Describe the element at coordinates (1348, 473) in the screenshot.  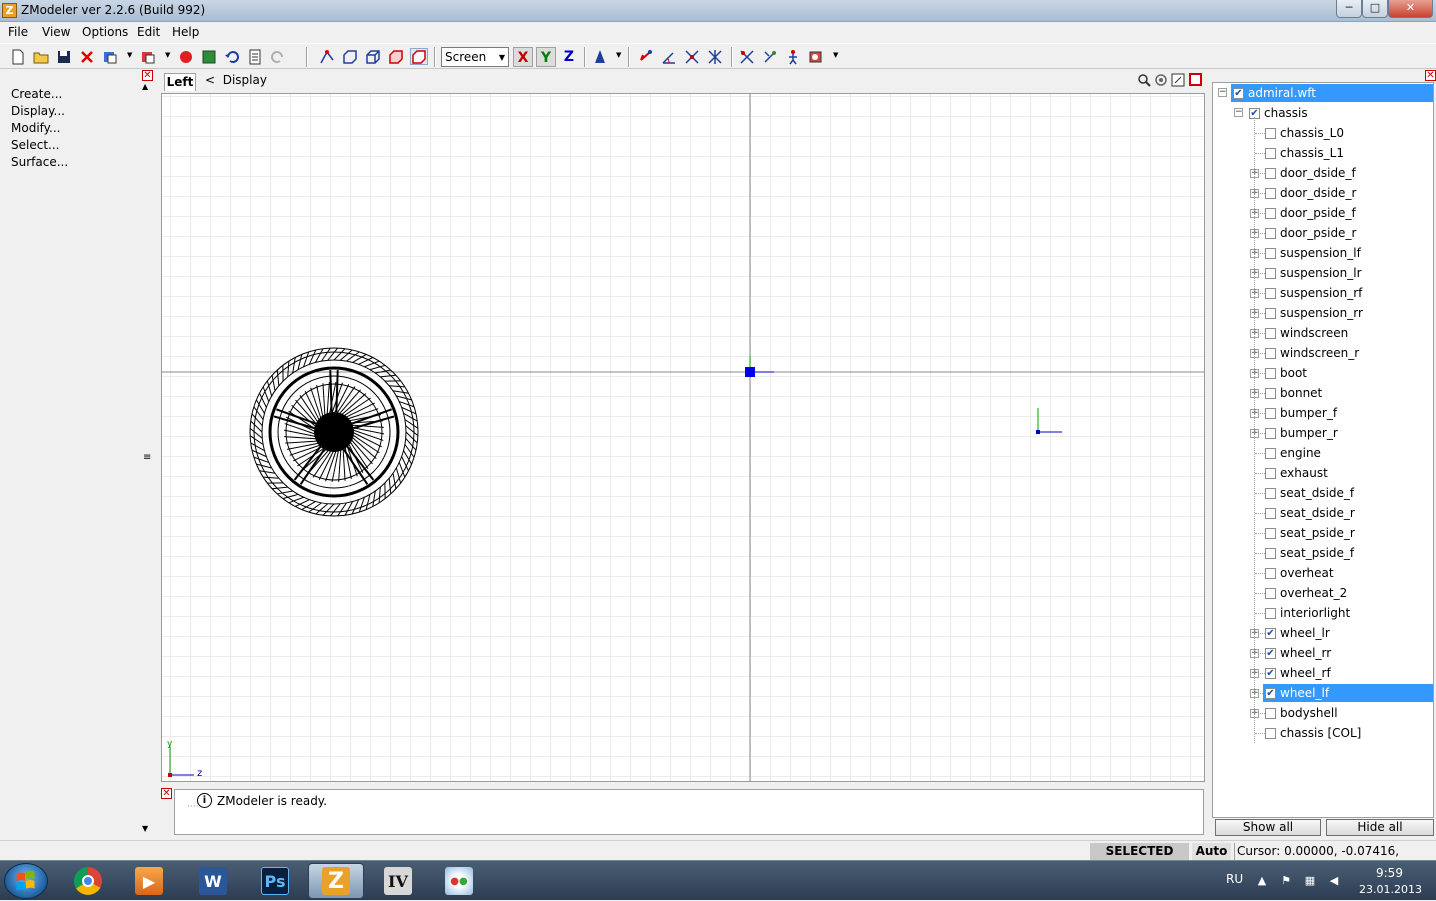
I see `tree-node: exhaust` at that location.